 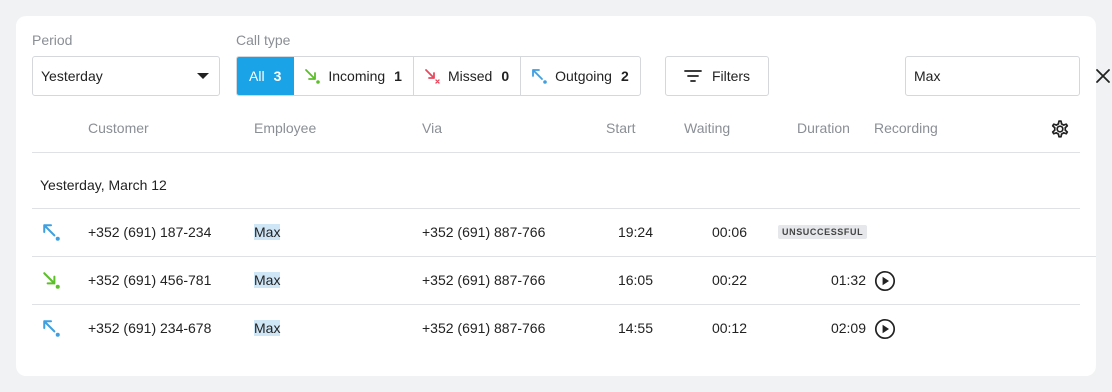 I want to click on call-type-missed-label: Missed, so click(x=470, y=76).